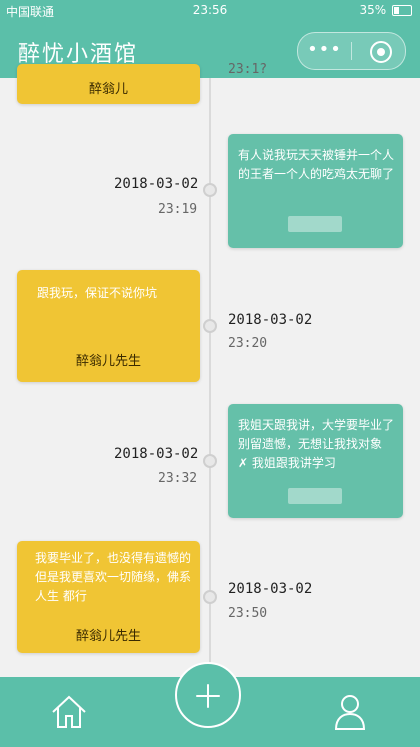  I want to click on add-button, so click(208, 695).